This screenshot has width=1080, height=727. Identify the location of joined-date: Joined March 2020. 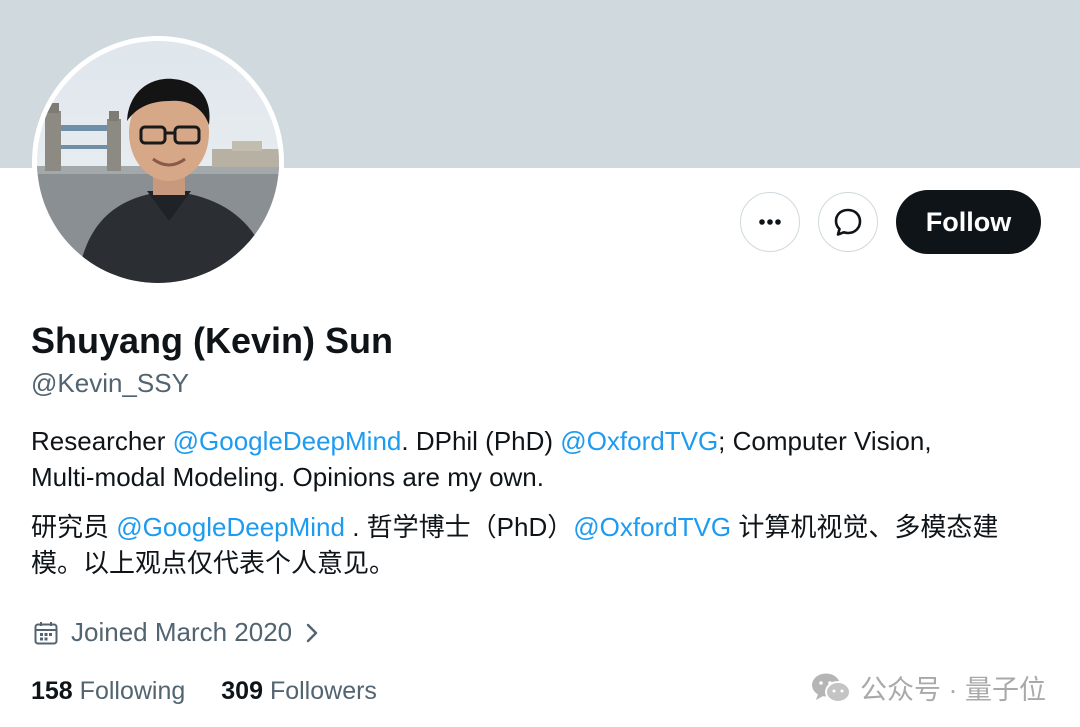
(177, 632).